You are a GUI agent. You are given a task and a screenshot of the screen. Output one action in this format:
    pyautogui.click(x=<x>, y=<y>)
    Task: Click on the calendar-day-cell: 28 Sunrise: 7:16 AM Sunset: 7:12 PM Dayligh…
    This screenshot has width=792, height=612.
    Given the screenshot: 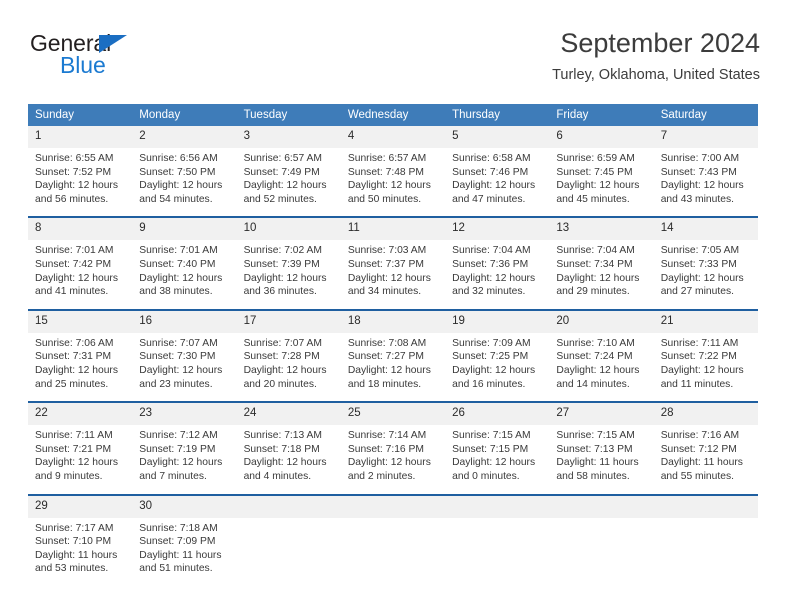 What is the action you would take?
    pyautogui.click(x=705, y=448)
    